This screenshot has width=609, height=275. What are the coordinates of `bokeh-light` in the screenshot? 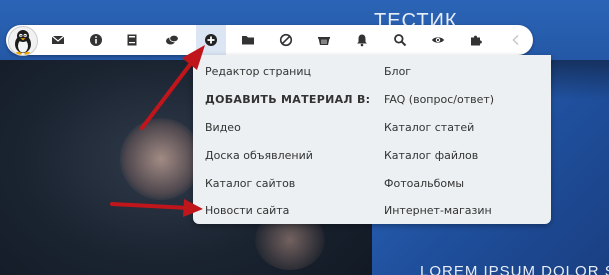 It's located at (161, 159).